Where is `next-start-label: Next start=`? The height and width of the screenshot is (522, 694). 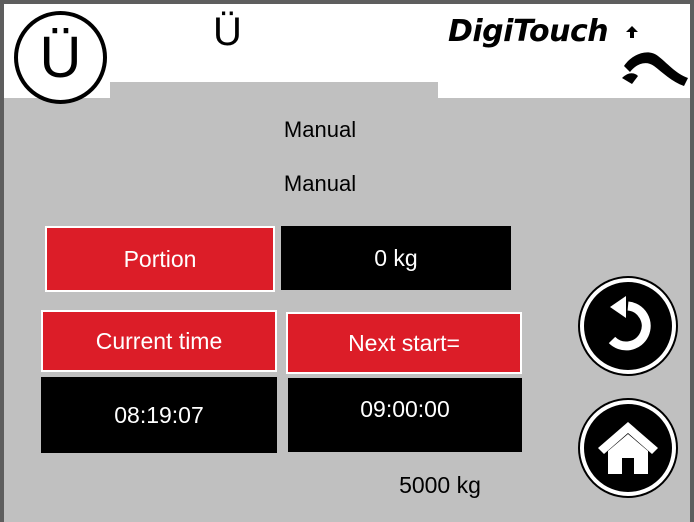
next-start-label: Next start= is located at coordinates (404, 343).